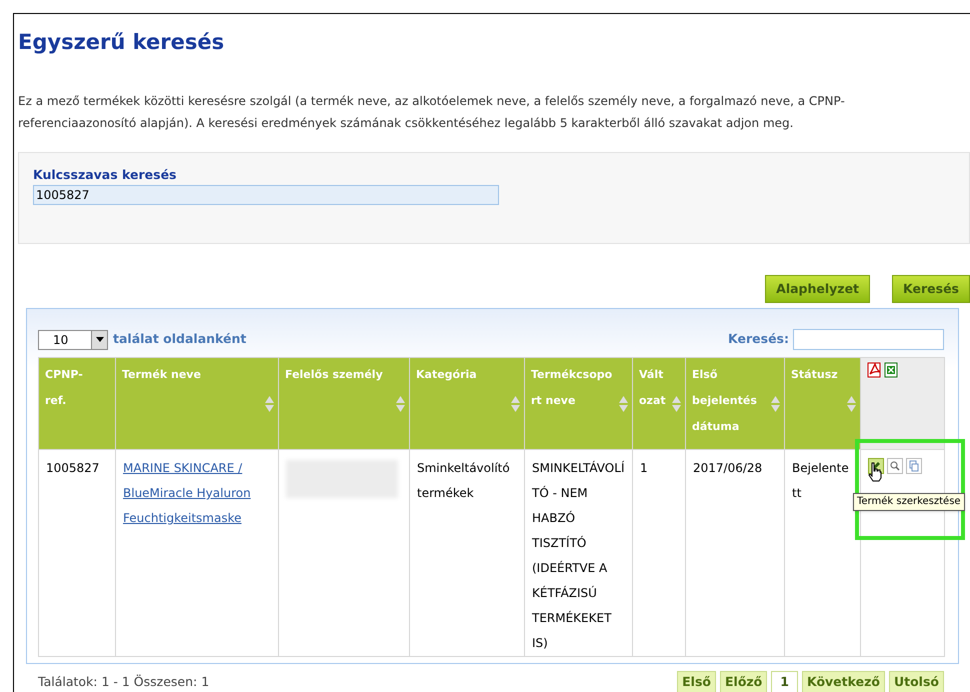  What do you see at coordinates (121, 42) in the screenshot?
I see `page-title: Egyszerű keresés` at bounding box center [121, 42].